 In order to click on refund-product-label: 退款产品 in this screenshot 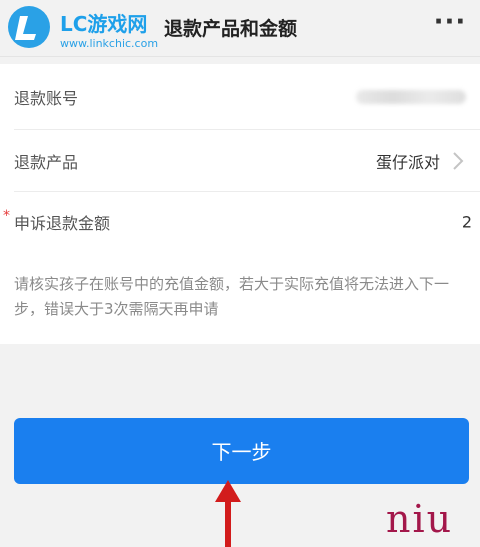, I will do `click(46, 162)`.